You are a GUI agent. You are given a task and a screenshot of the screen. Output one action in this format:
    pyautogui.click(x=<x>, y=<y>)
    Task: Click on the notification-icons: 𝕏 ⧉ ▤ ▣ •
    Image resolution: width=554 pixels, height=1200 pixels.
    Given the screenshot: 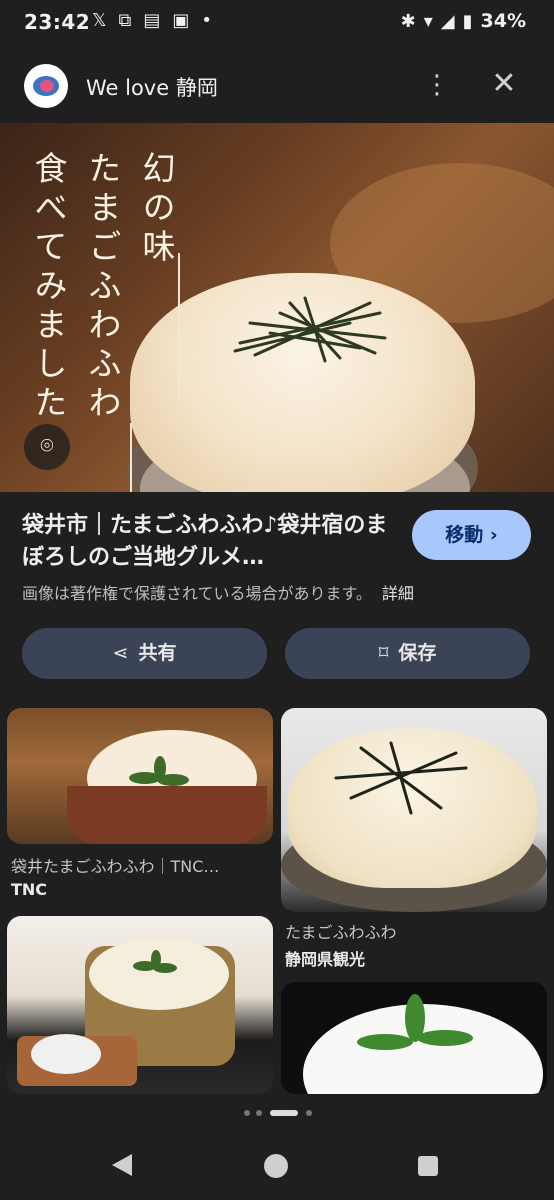 What is the action you would take?
    pyautogui.click(x=158, y=20)
    